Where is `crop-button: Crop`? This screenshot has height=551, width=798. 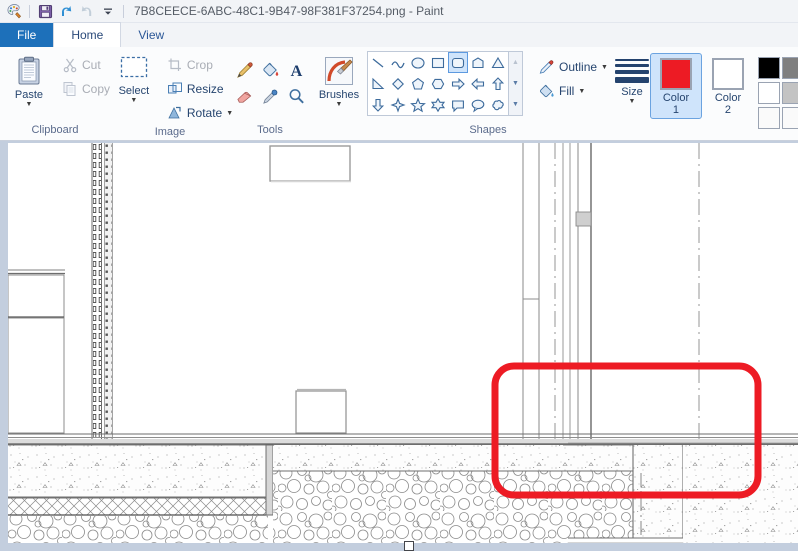 crop-button: Crop is located at coordinates (201, 65).